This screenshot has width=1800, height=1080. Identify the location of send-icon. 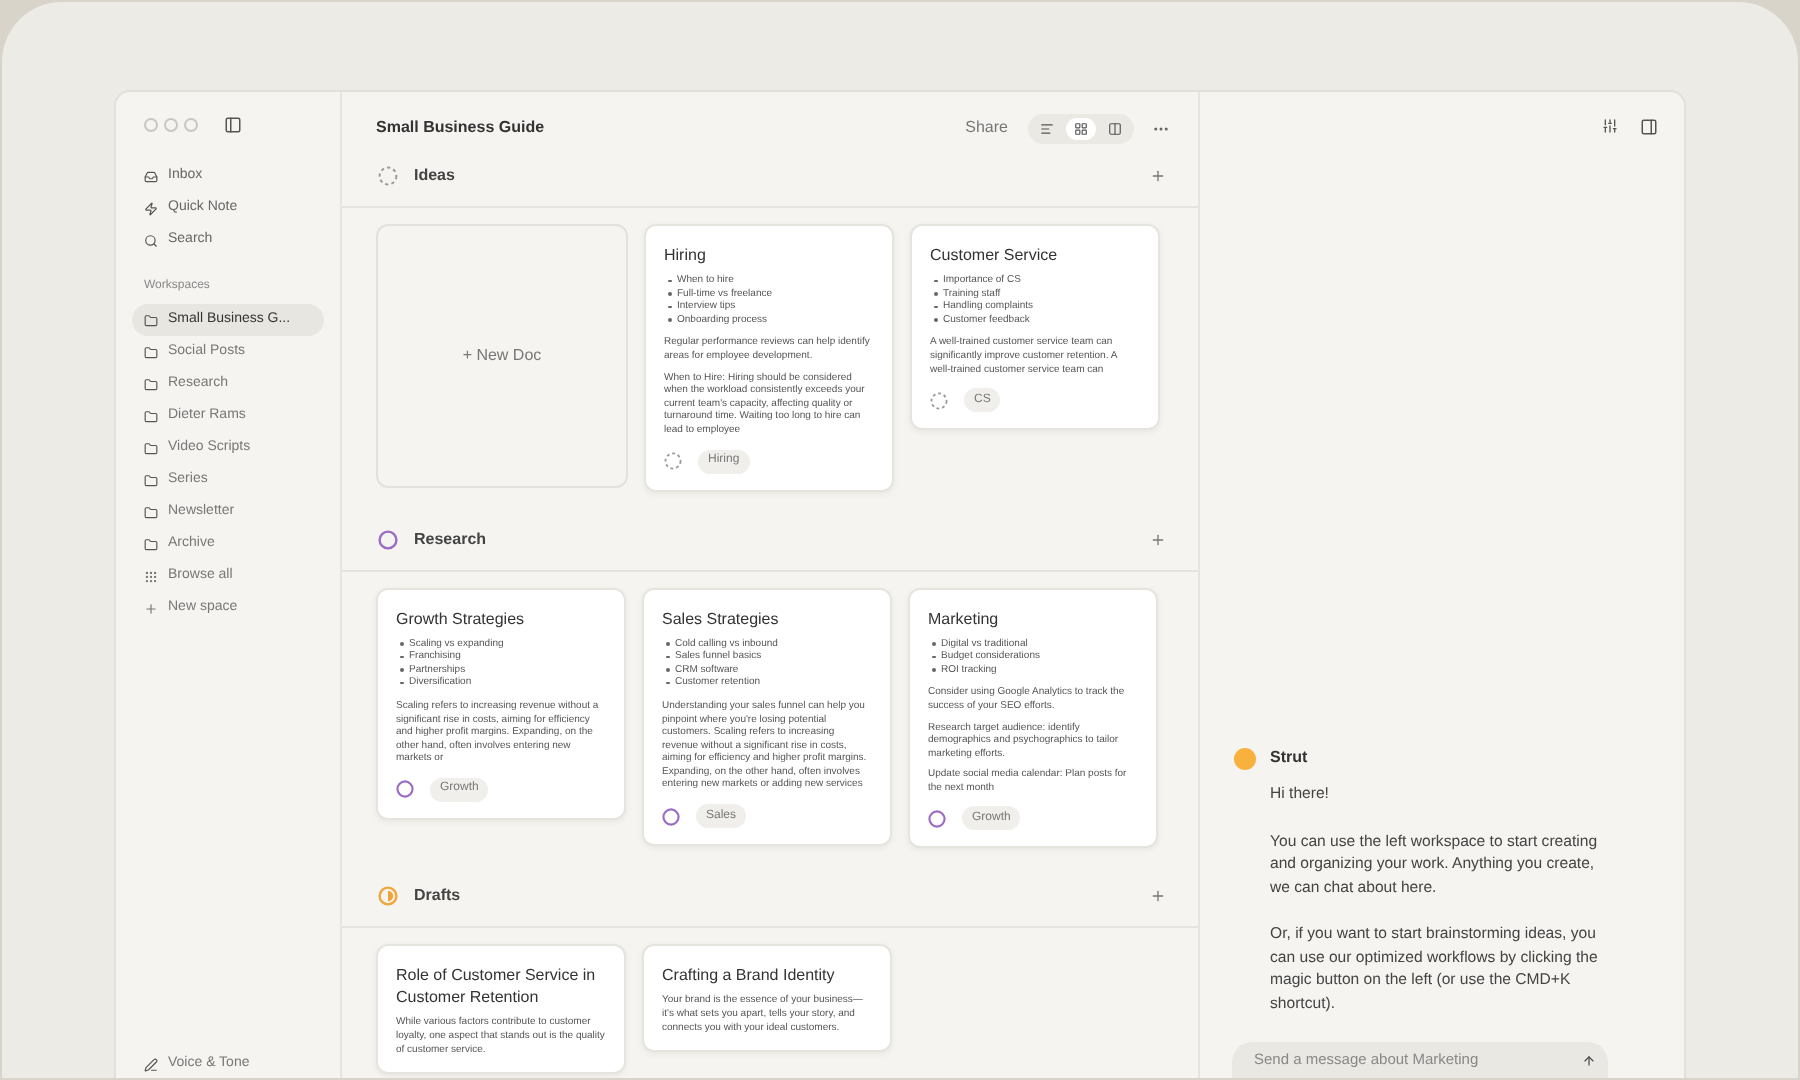
(1589, 1060).